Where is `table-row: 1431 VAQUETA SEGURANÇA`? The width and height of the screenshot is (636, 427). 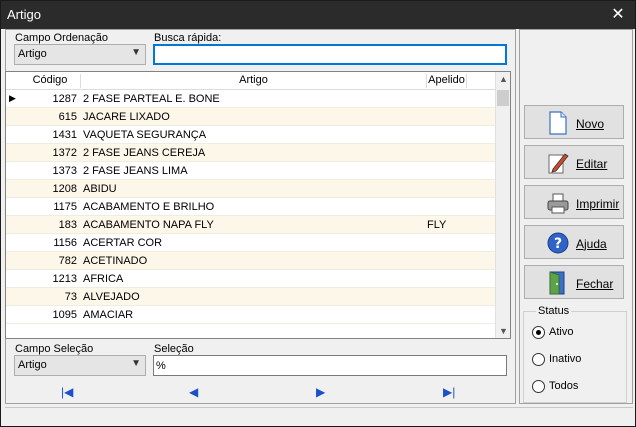 table-row: 1431 VAQUETA SEGURANÇA is located at coordinates (251, 135).